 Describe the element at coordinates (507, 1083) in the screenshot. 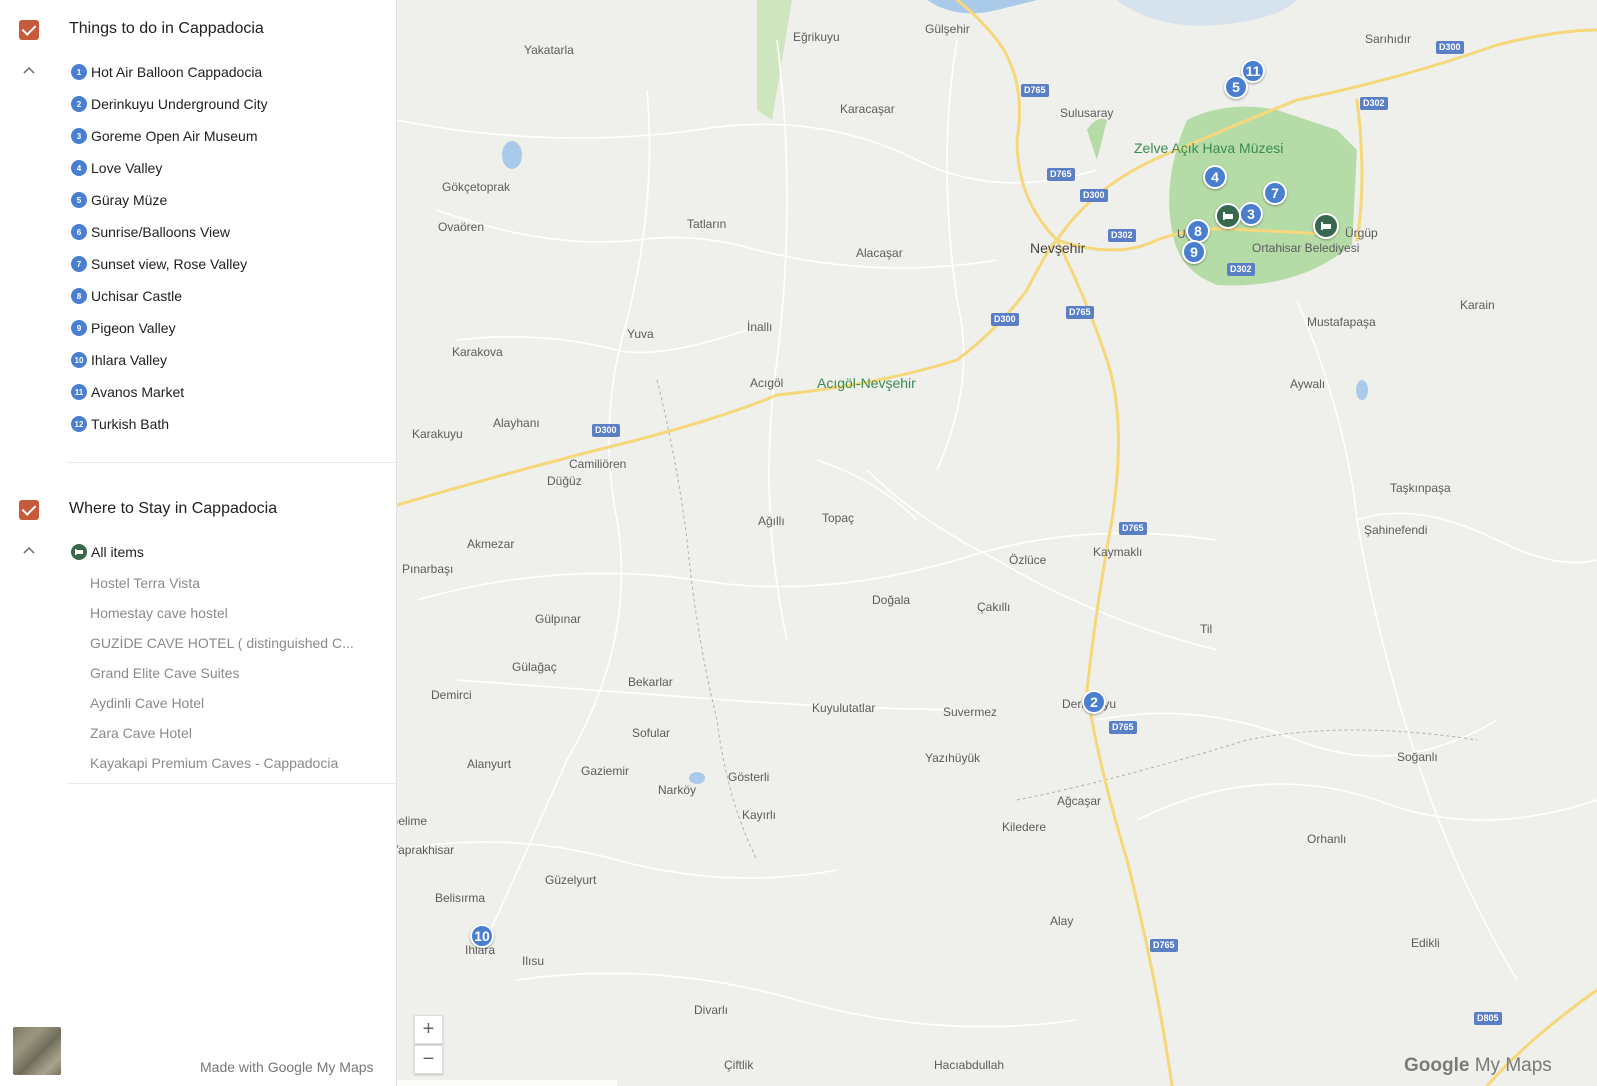

I see `map-attribution` at that location.